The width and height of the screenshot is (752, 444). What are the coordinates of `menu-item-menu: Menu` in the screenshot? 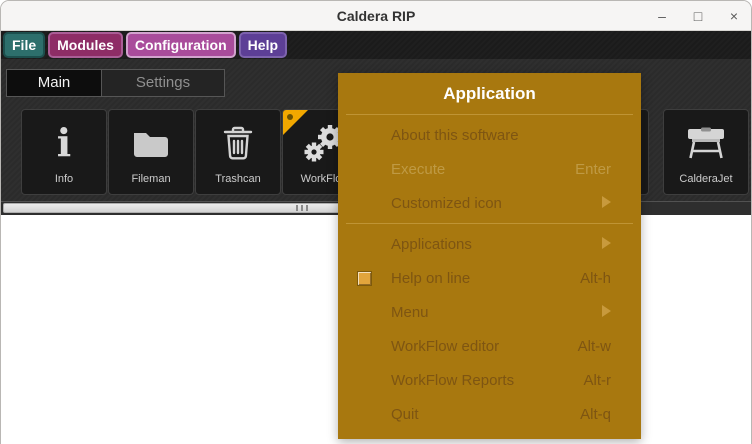 It's located at (489, 312).